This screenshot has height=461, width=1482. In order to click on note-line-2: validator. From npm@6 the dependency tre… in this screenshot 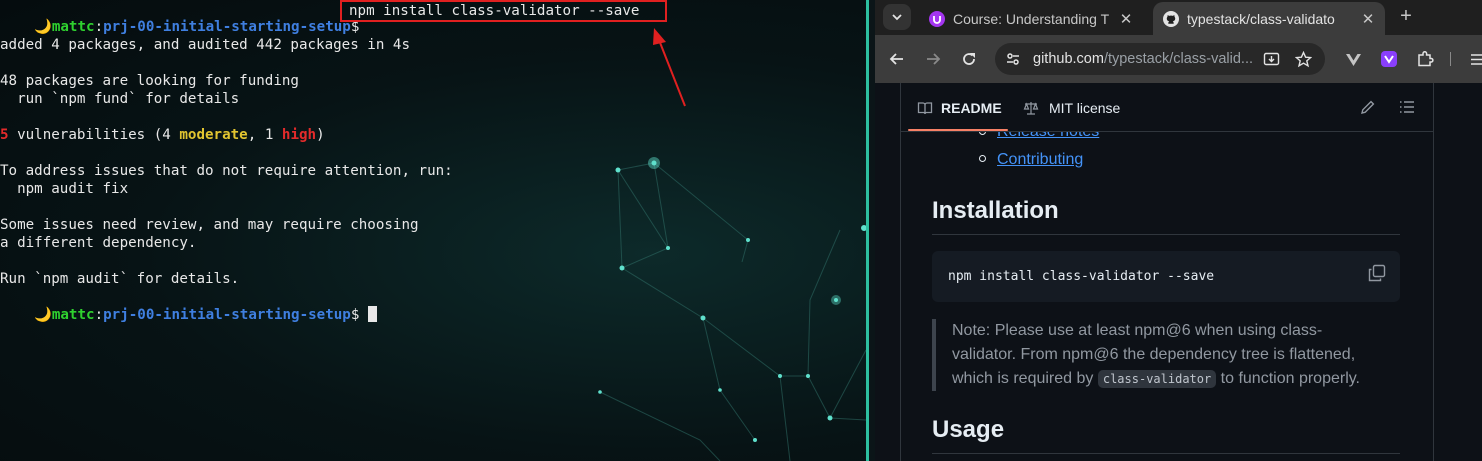, I will do `click(1154, 354)`.